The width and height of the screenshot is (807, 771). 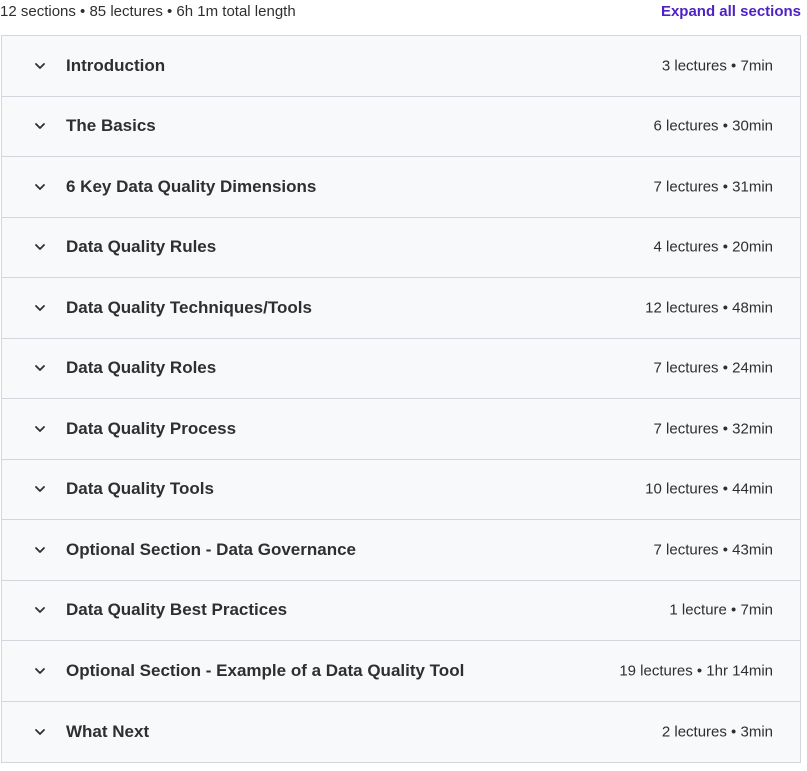 I want to click on section-title: Introduction, so click(x=116, y=65).